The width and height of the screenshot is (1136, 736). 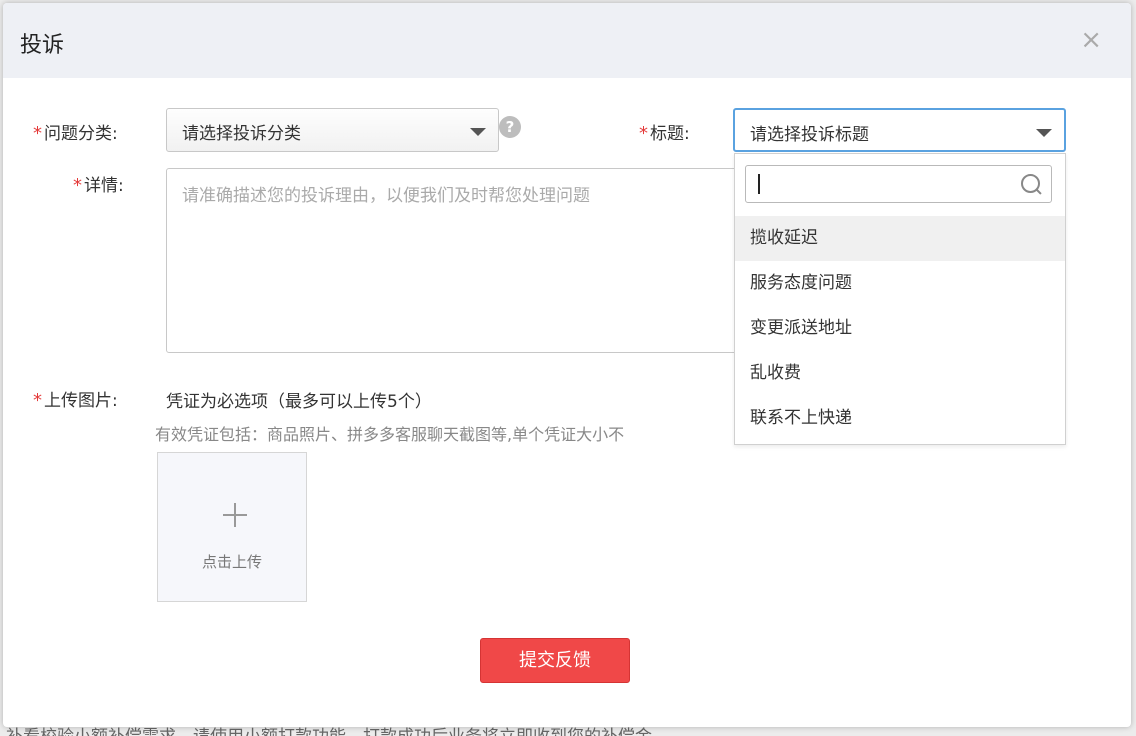 I want to click on dropdown-item: 揽收延迟, so click(x=900, y=238).